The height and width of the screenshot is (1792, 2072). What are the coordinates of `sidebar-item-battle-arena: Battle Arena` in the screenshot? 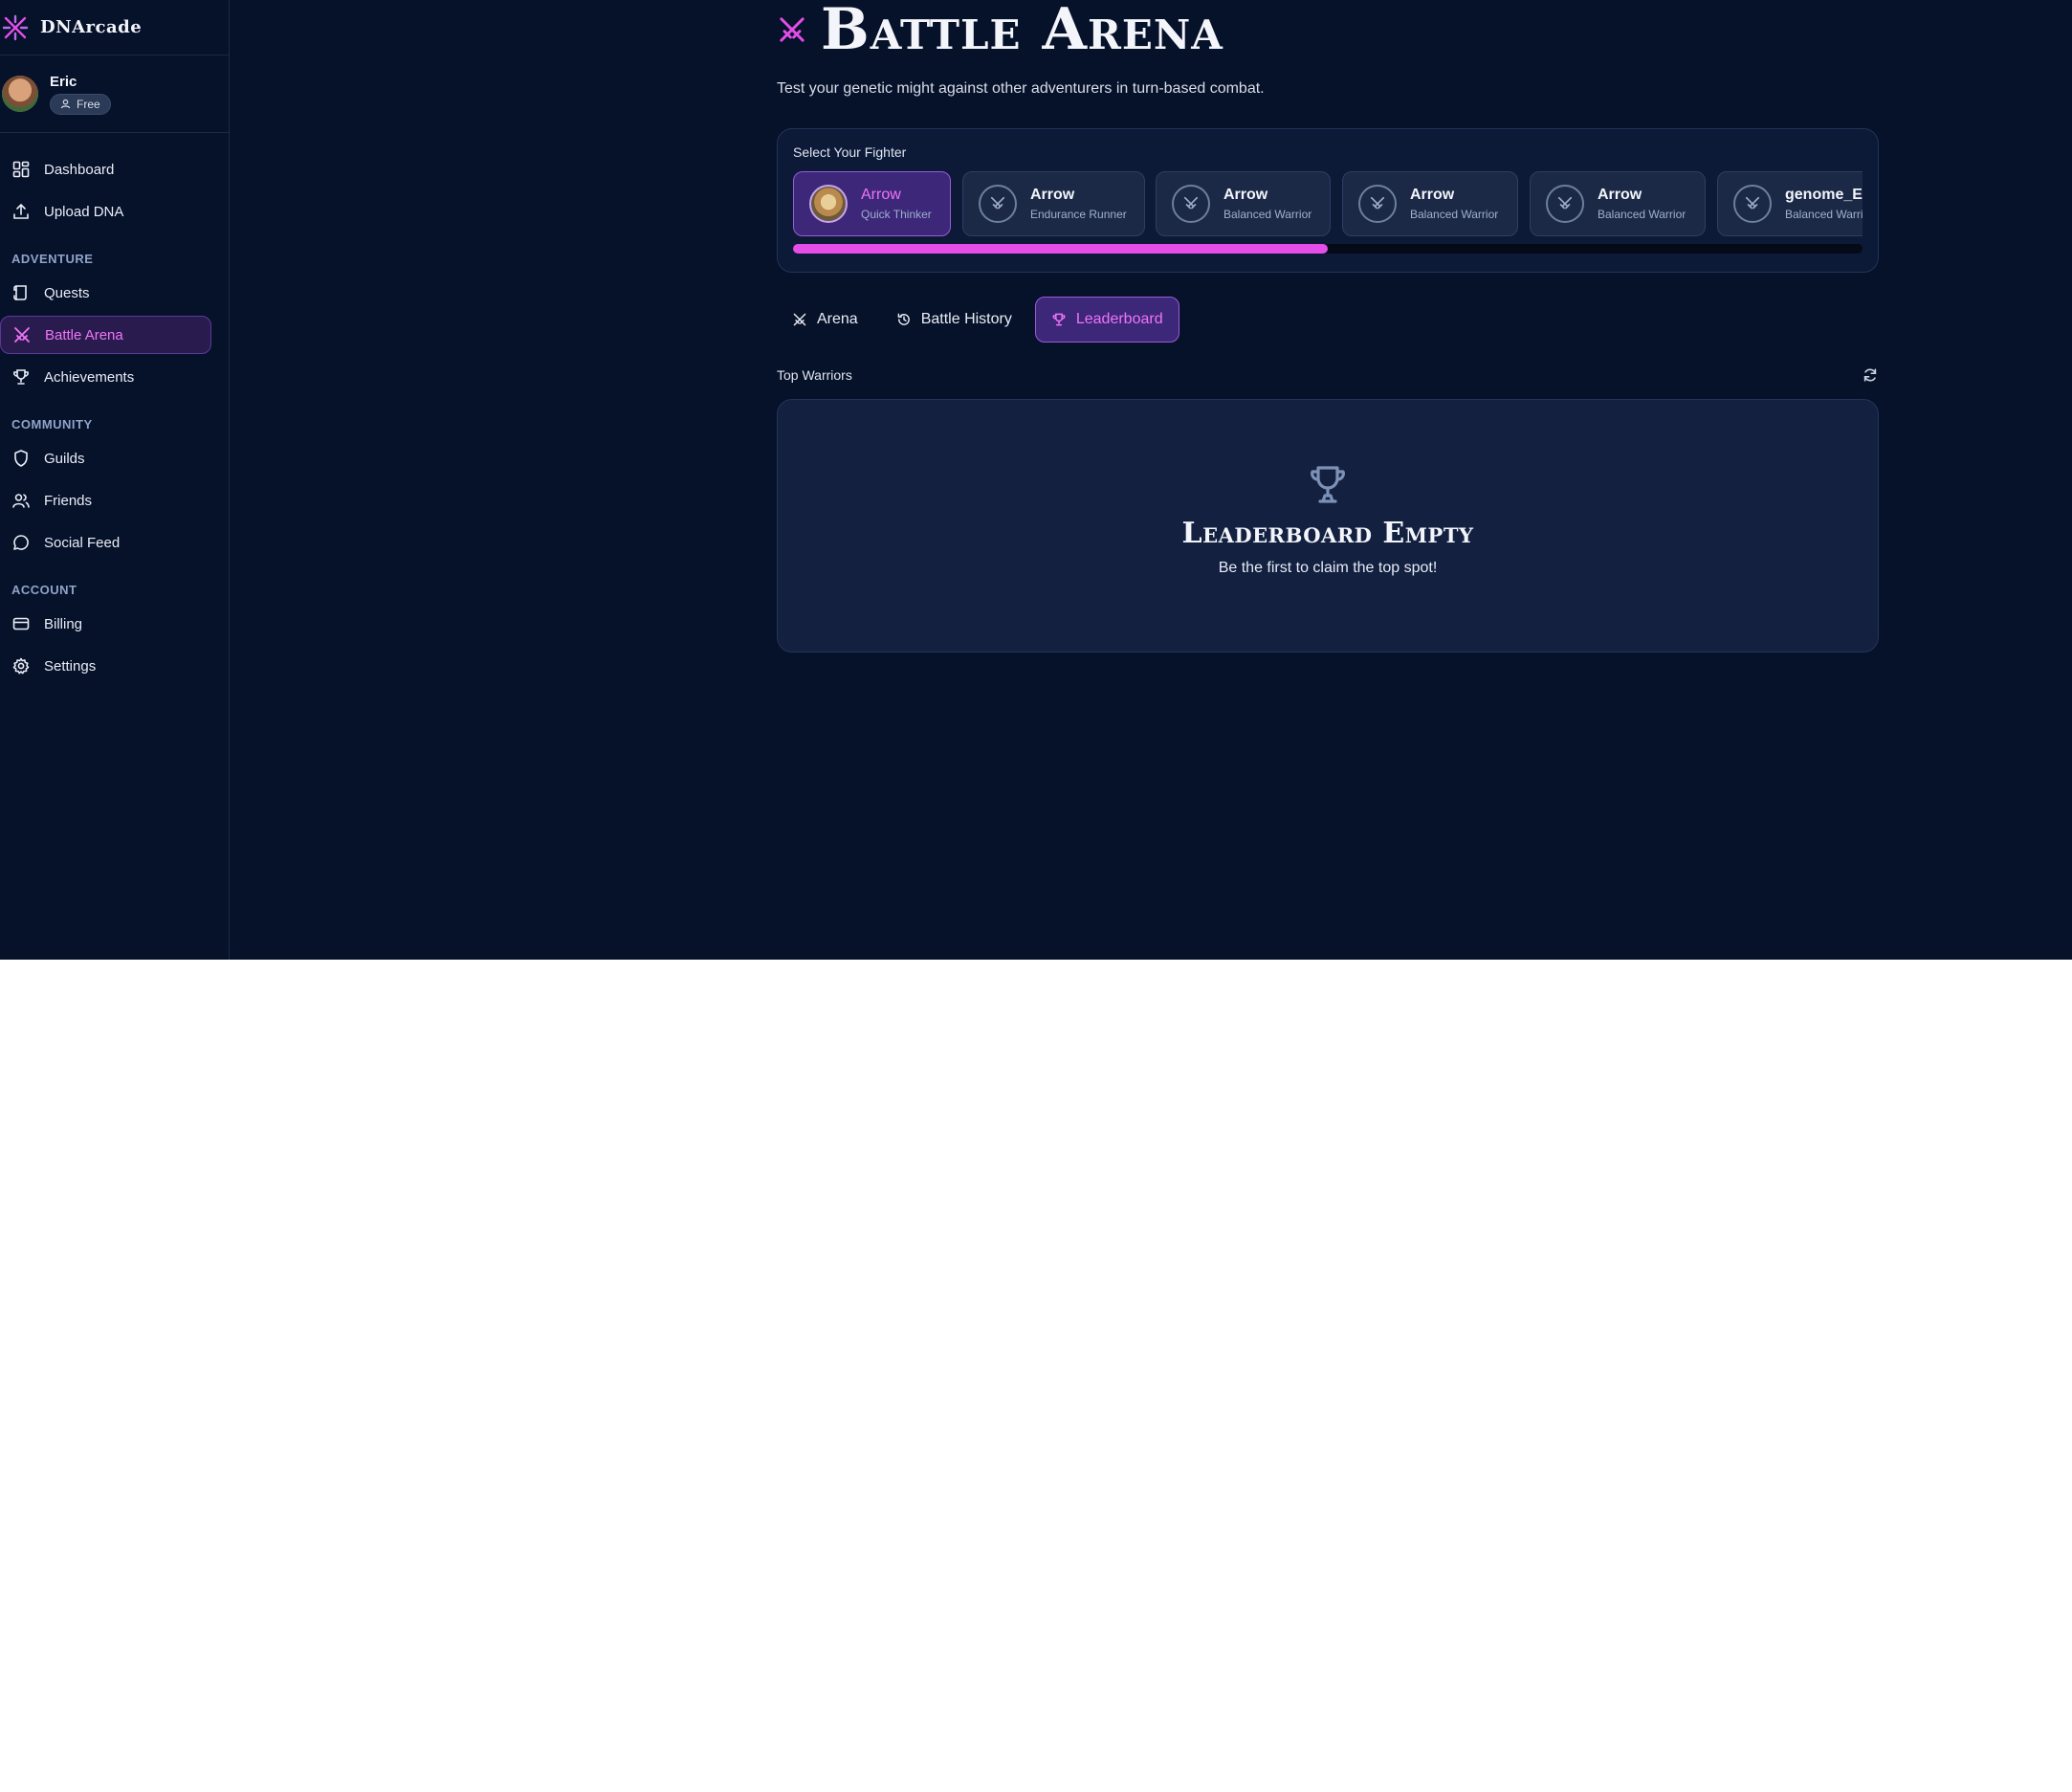 It's located at (105, 335).